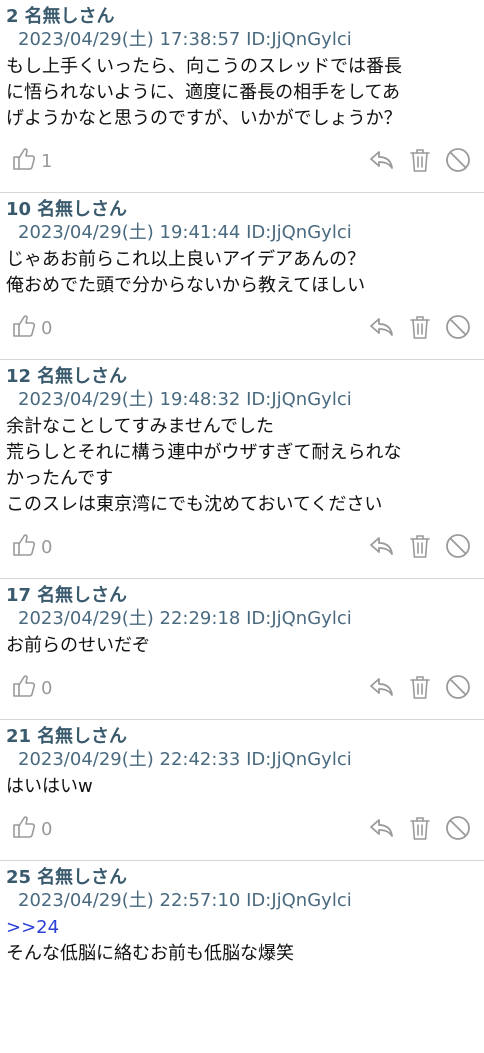 This screenshot has height=1053, width=484. I want to click on reply-anchor-link: >>24, so click(242, 928).